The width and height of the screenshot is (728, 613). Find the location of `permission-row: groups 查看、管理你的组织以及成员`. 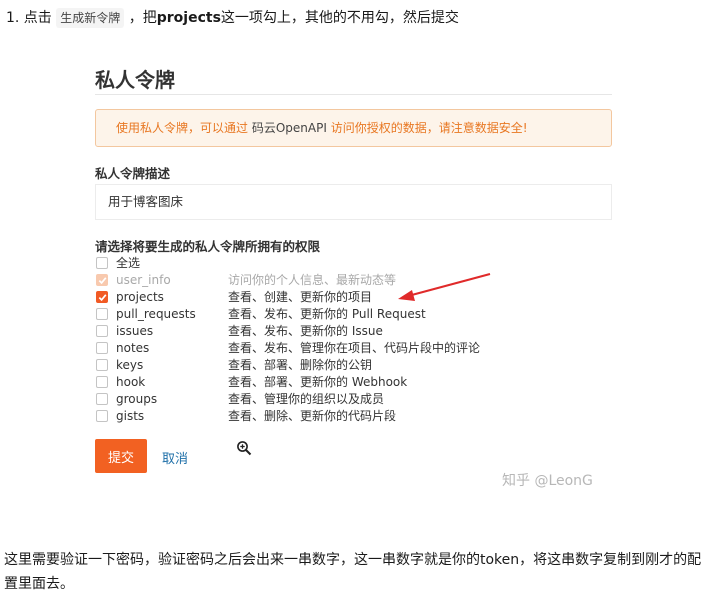

permission-row: groups 查看、管理你的组织以及成员 is located at coordinates (345, 399).